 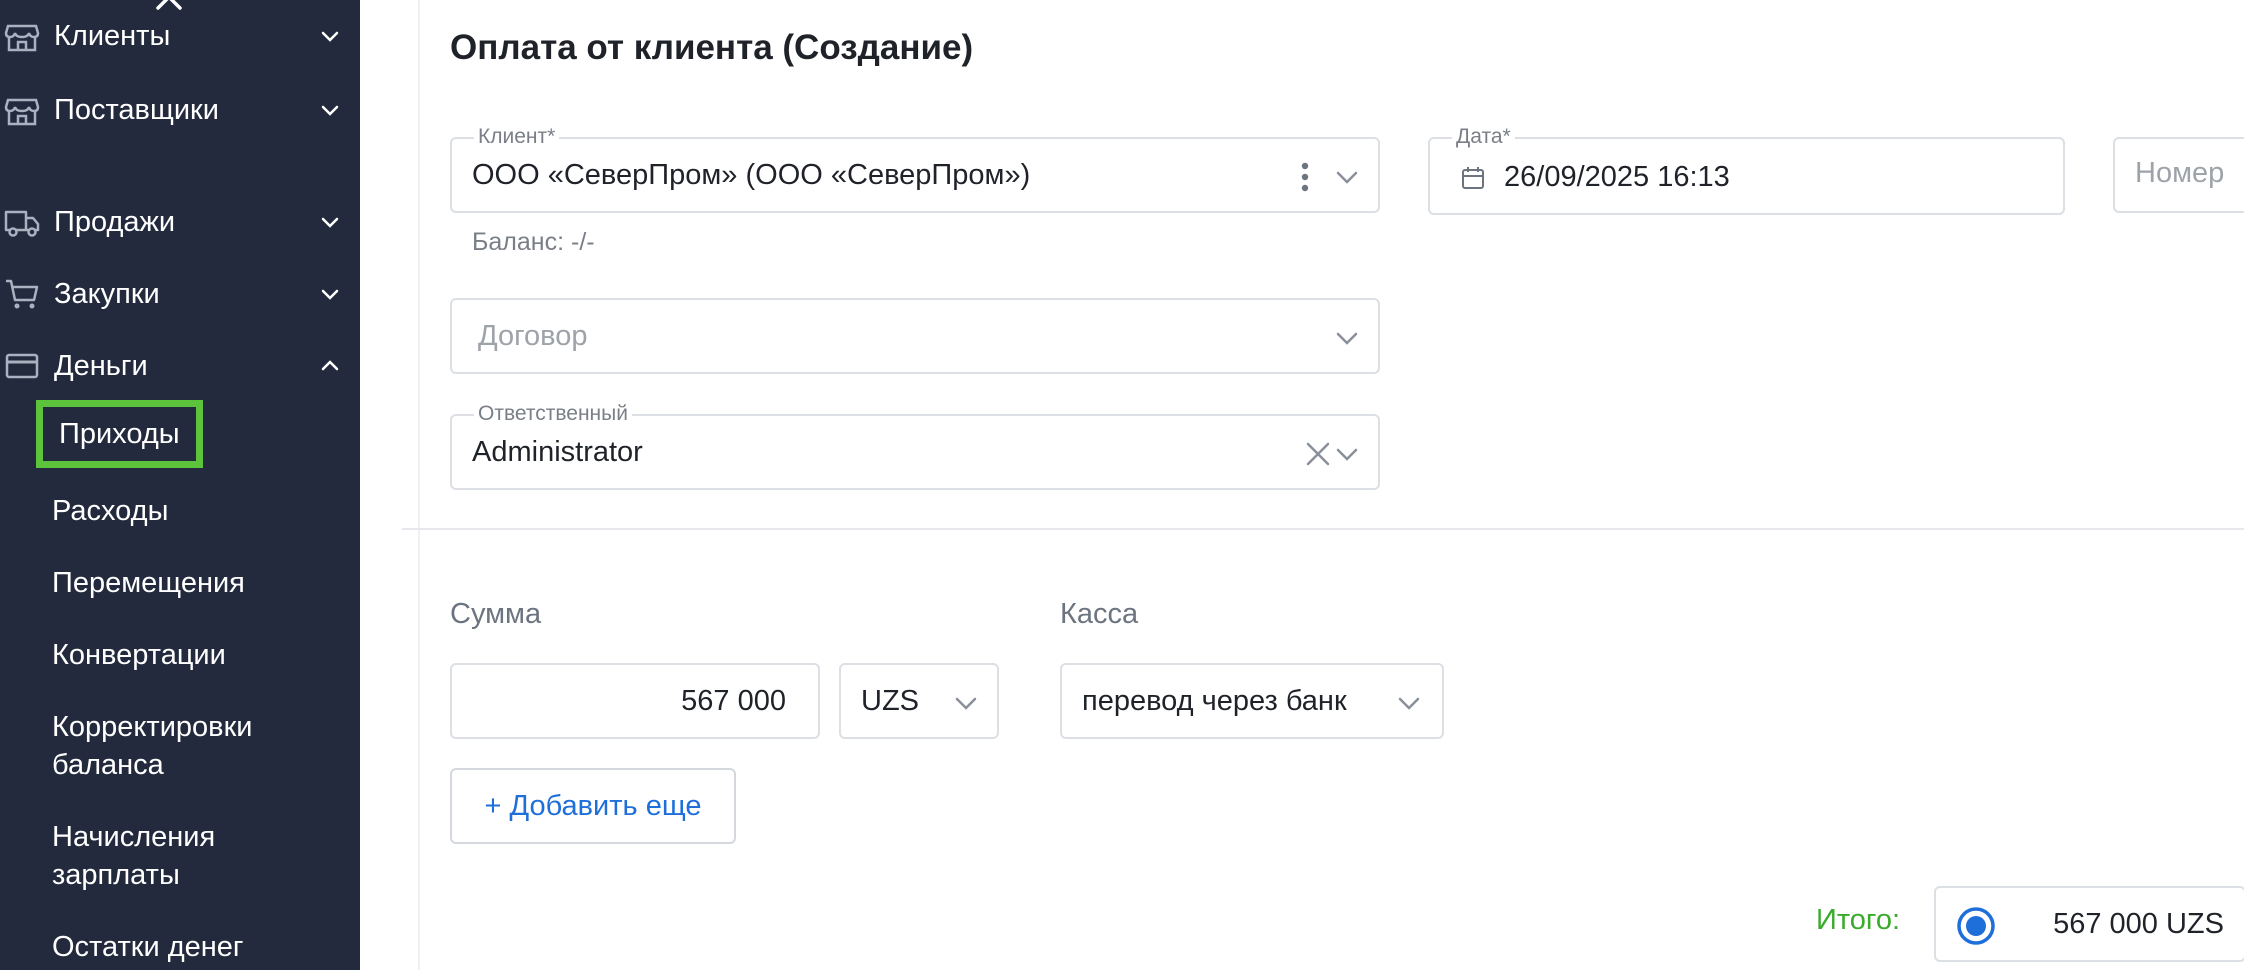 What do you see at coordinates (533, 242) in the screenshot?
I see `client-balance: Баланс: -/-` at bounding box center [533, 242].